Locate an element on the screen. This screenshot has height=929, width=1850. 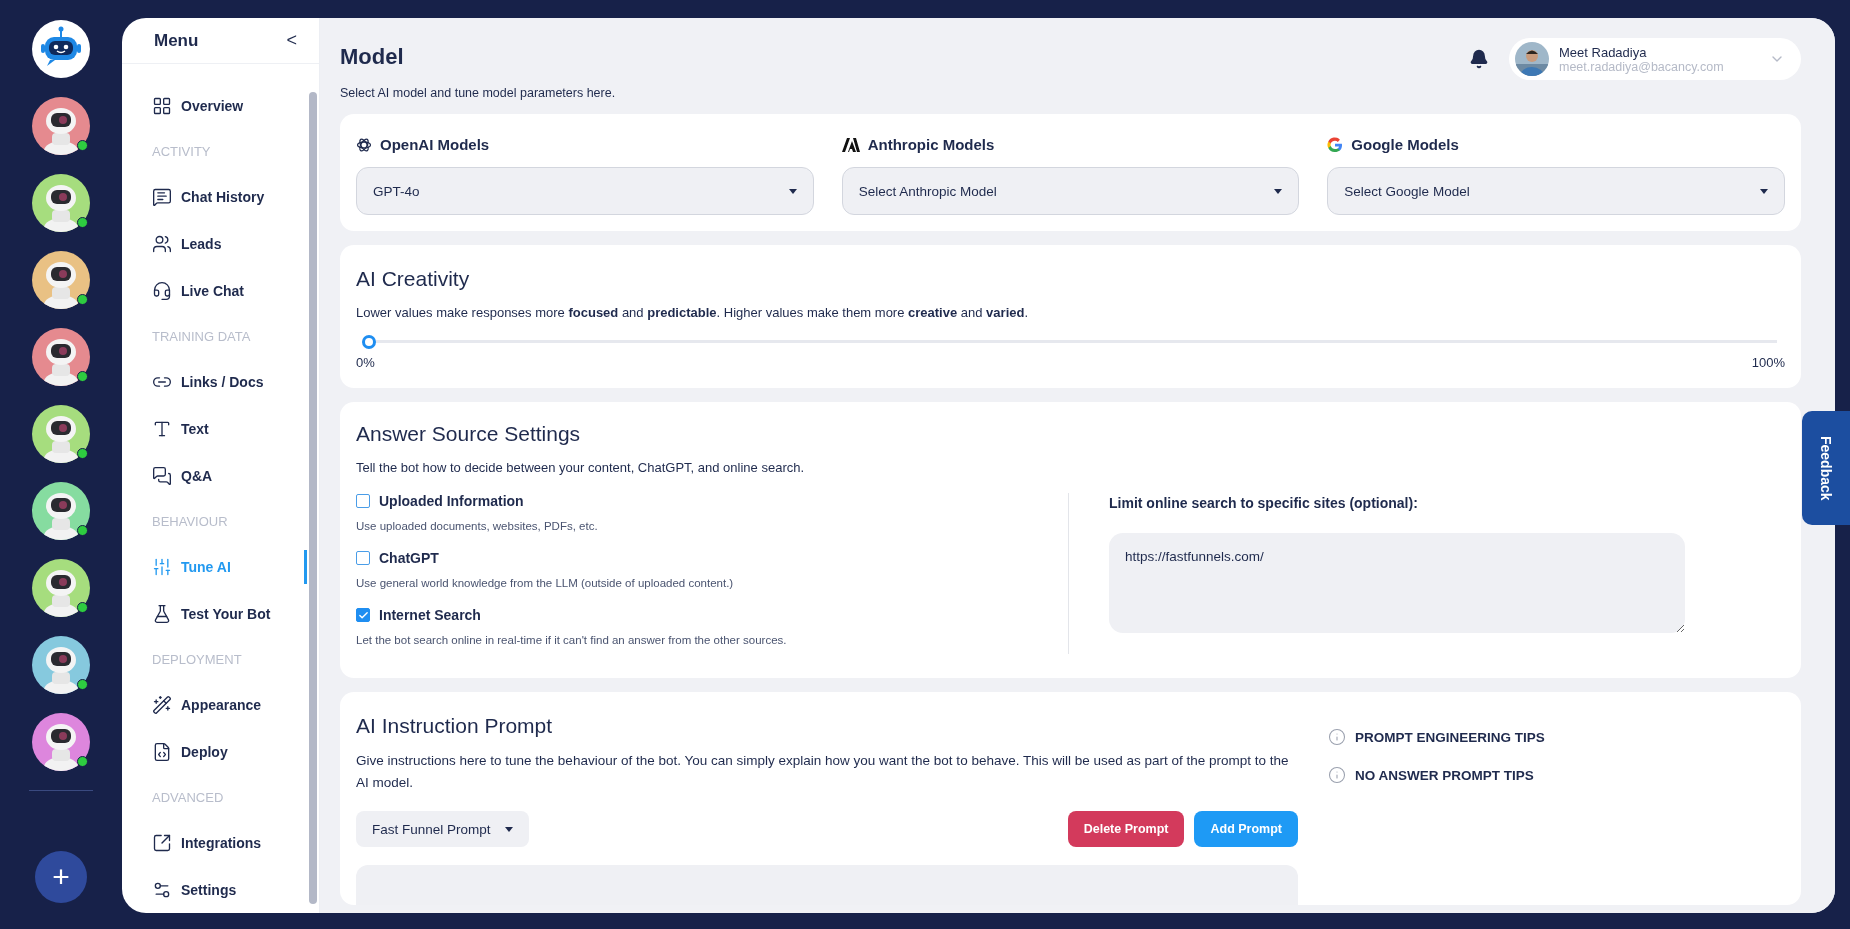
section-description: Tell the bot how to decide between your content, ChatGPT, and online search. is located at coordinates (581, 467).